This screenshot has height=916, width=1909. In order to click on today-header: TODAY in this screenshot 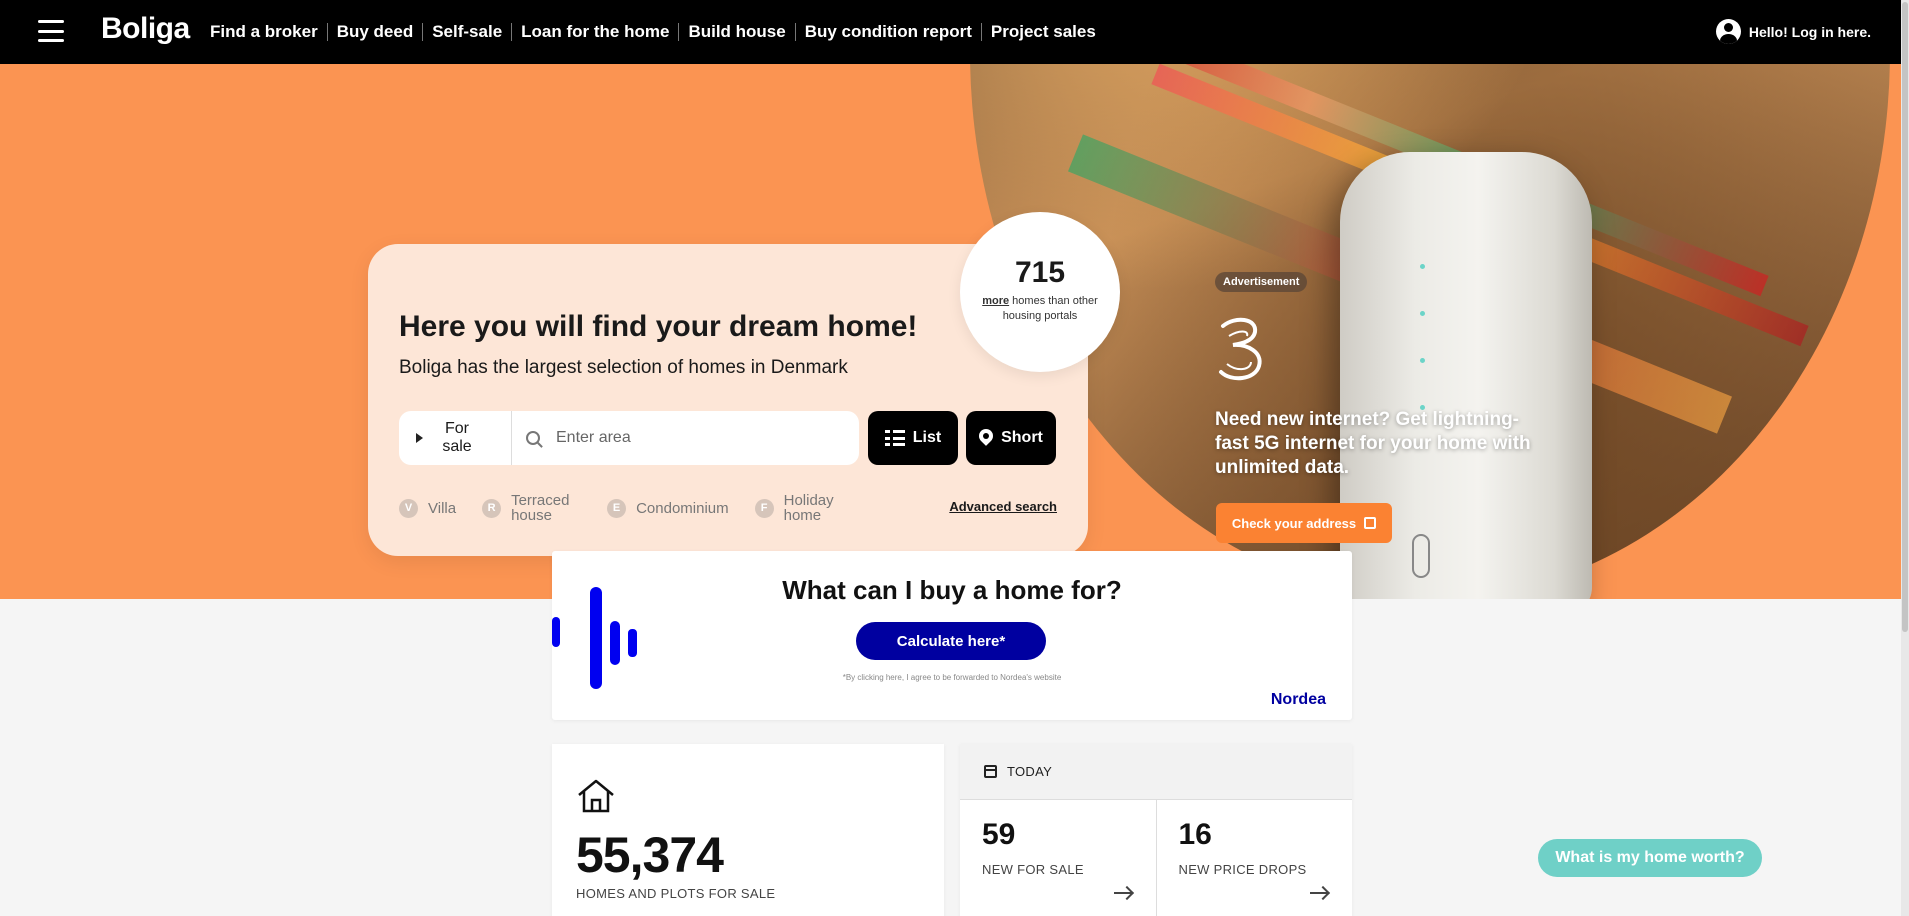, I will do `click(1156, 772)`.